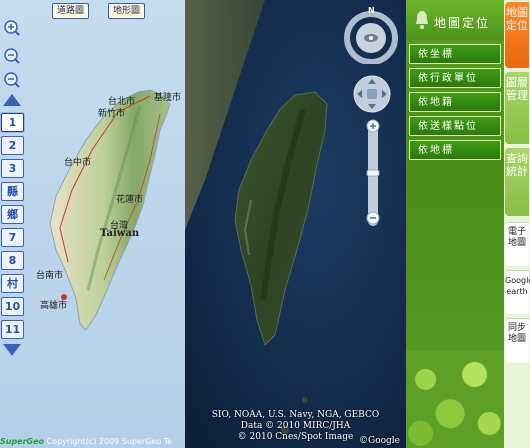  What do you see at coordinates (517, 292) in the screenshot?
I see `tab-google-earth: Google earth` at bounding box center [517, 292].